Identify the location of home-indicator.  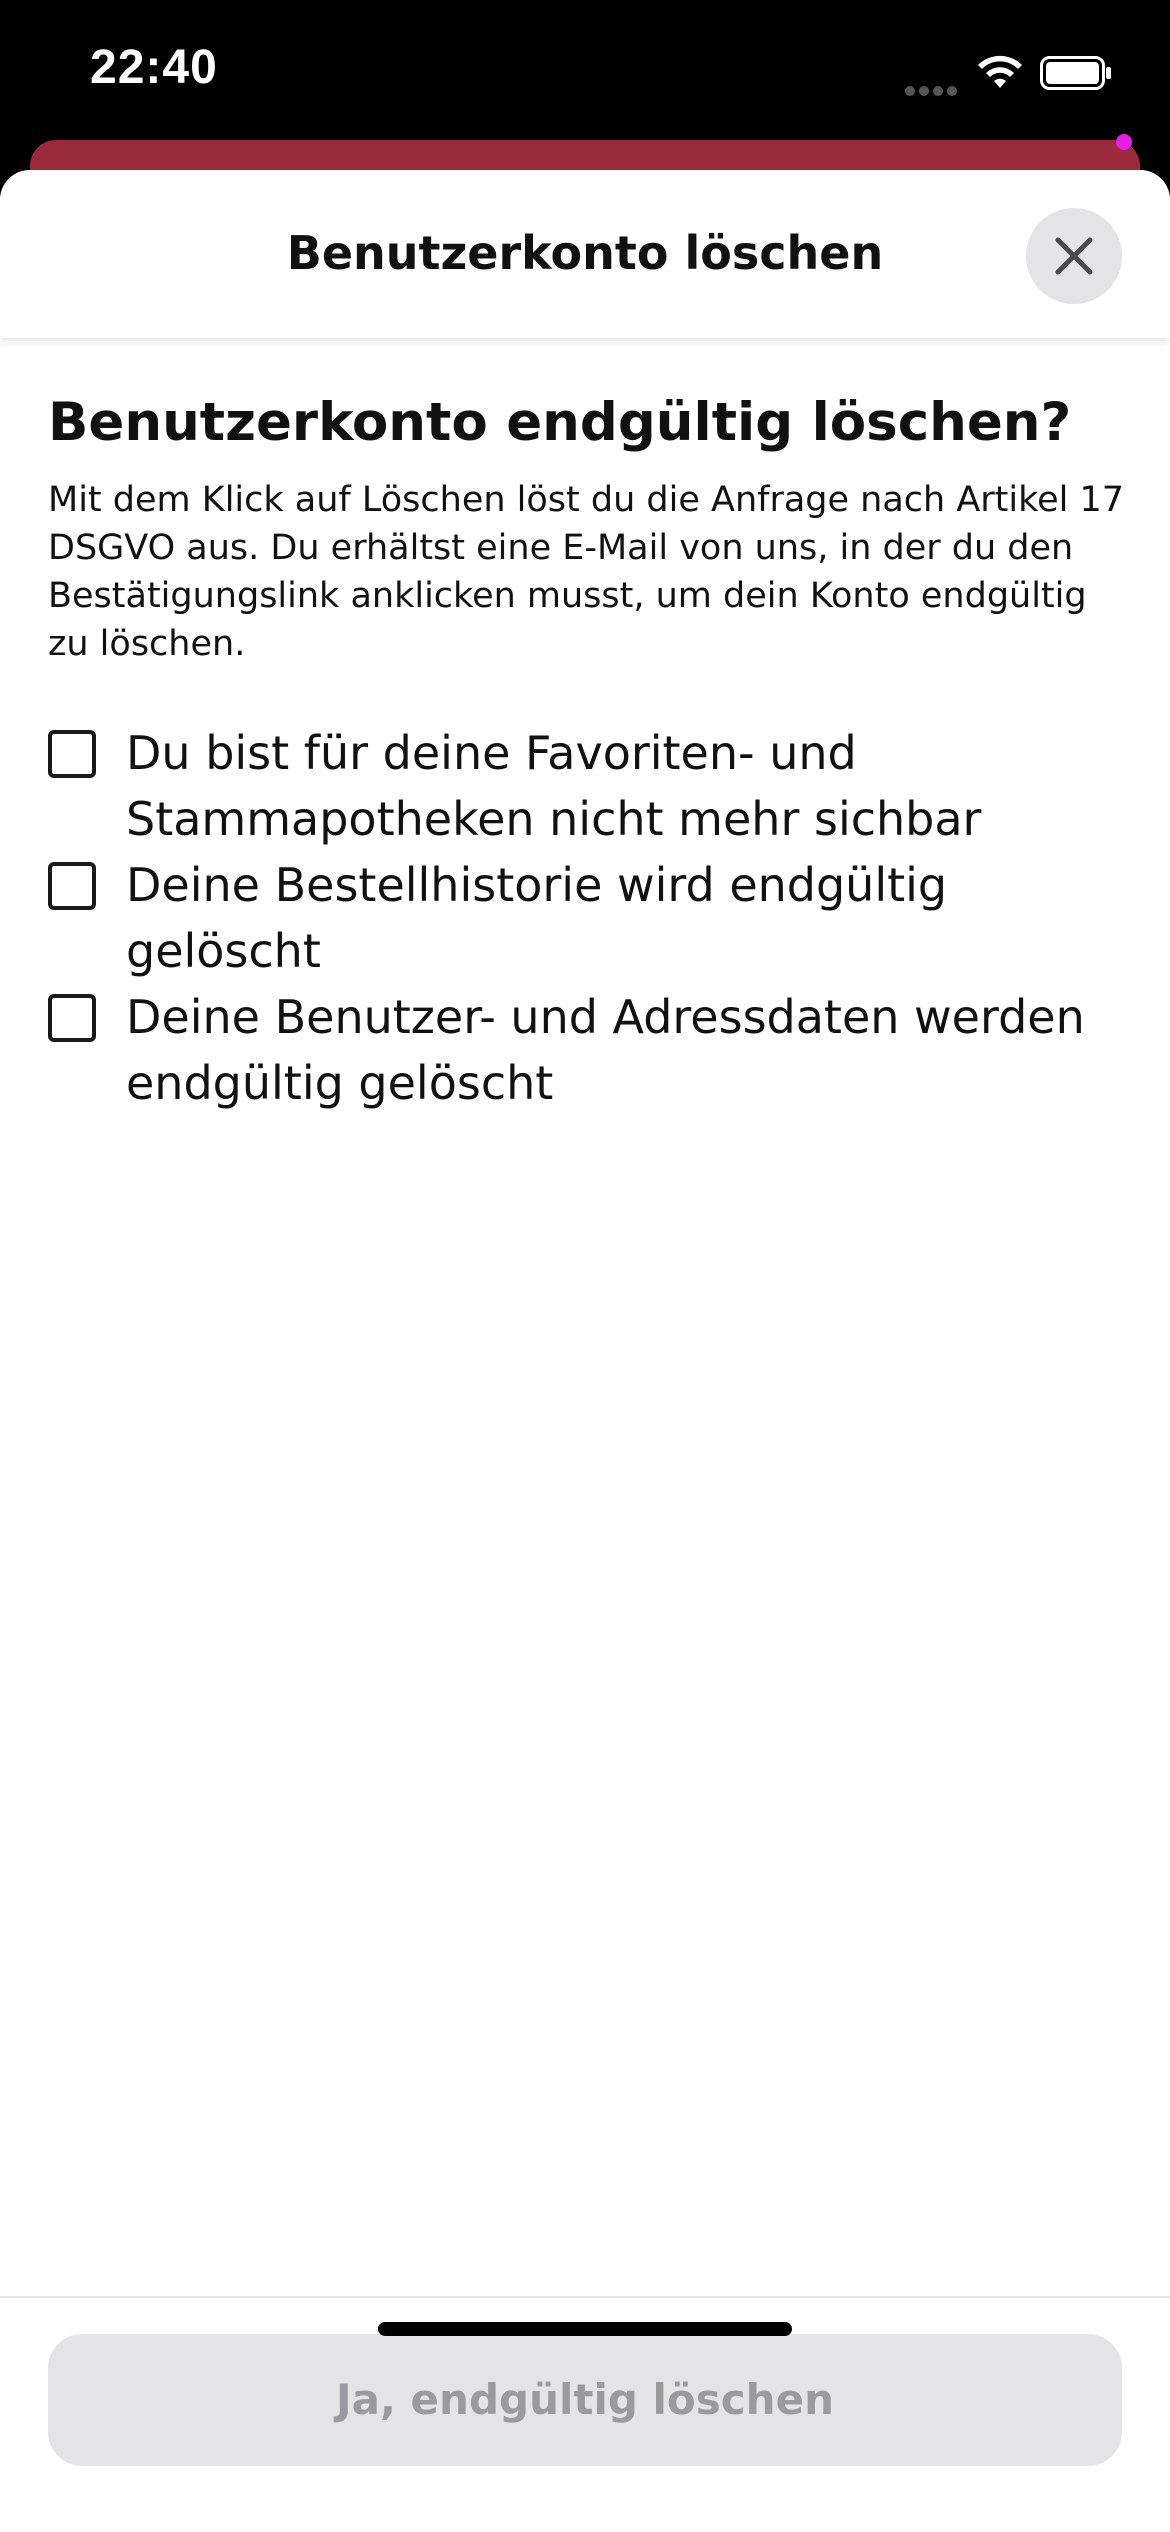
(585, 2329).